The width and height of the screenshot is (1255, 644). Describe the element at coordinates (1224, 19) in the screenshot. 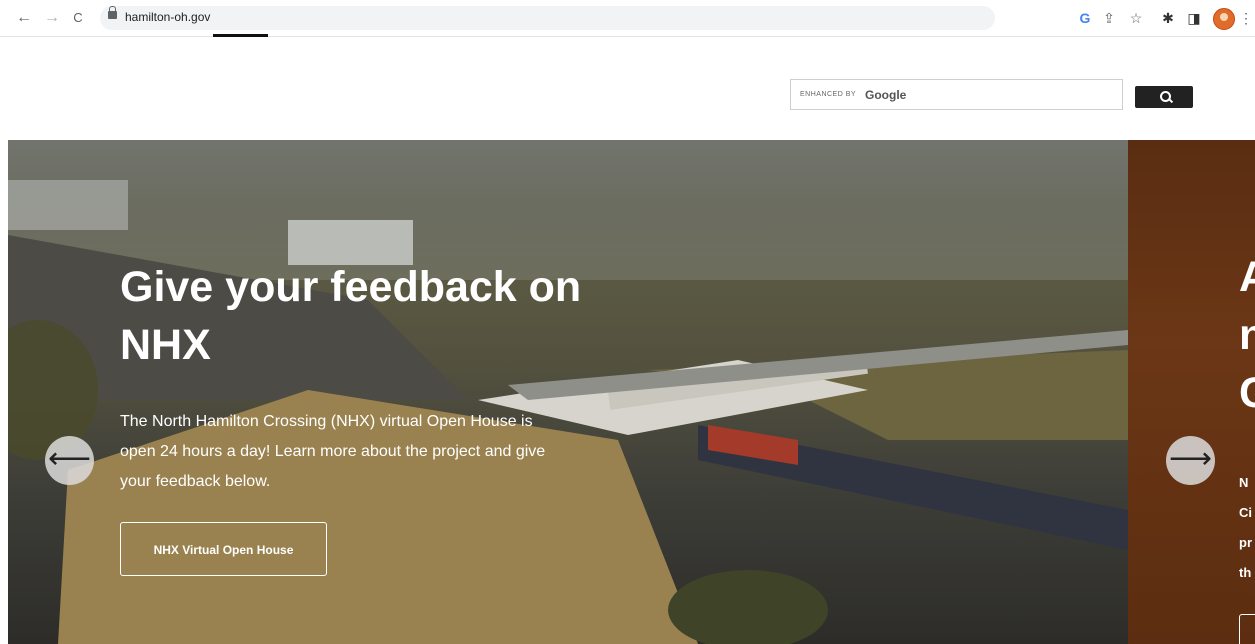

I see `profile-avatar` at that location.